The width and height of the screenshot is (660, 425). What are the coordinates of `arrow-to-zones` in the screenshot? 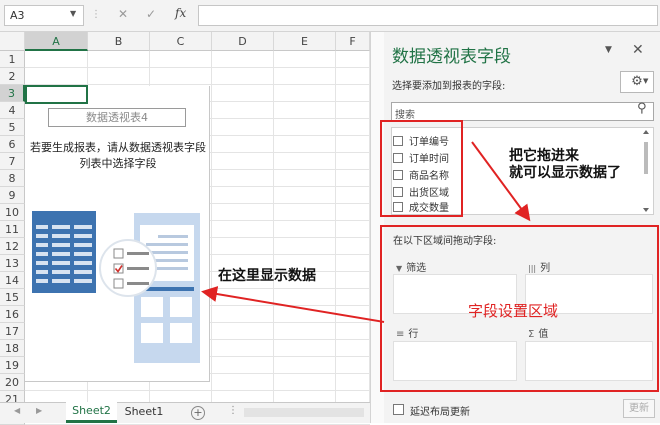 It's located at (501, 181).